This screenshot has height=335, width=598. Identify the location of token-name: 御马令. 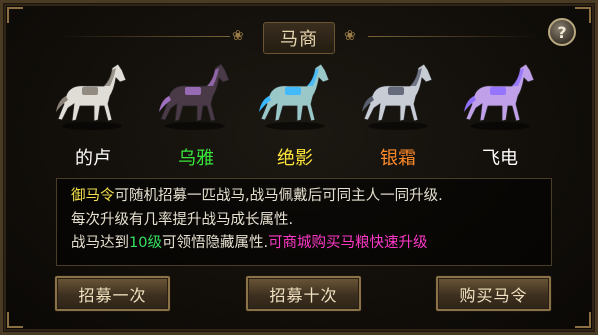
(93, 196).